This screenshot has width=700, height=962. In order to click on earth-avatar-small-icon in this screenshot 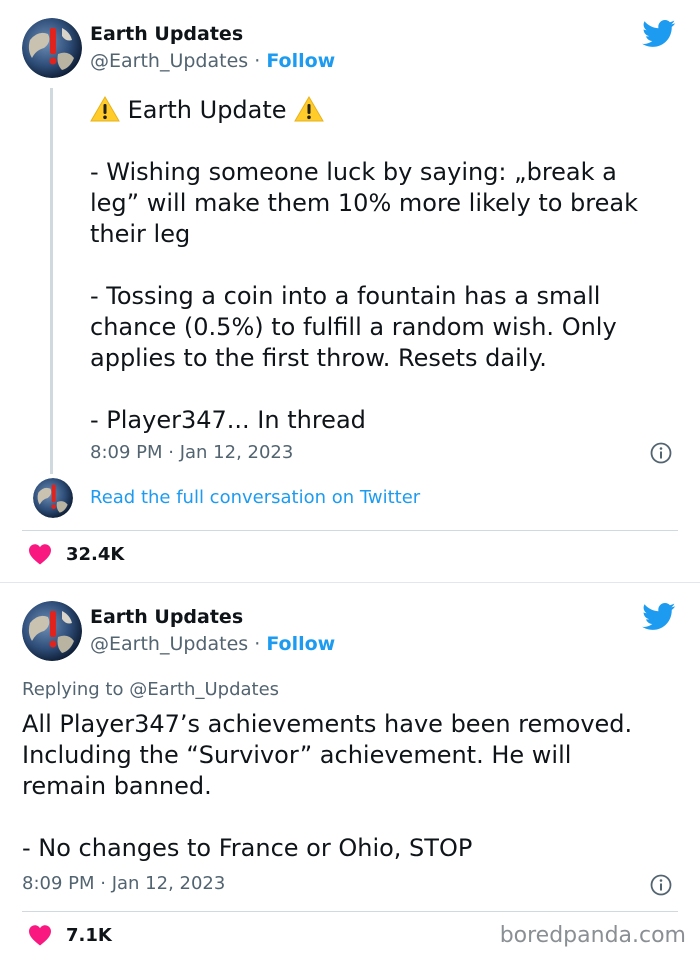, I will do `click(53, 498)`.